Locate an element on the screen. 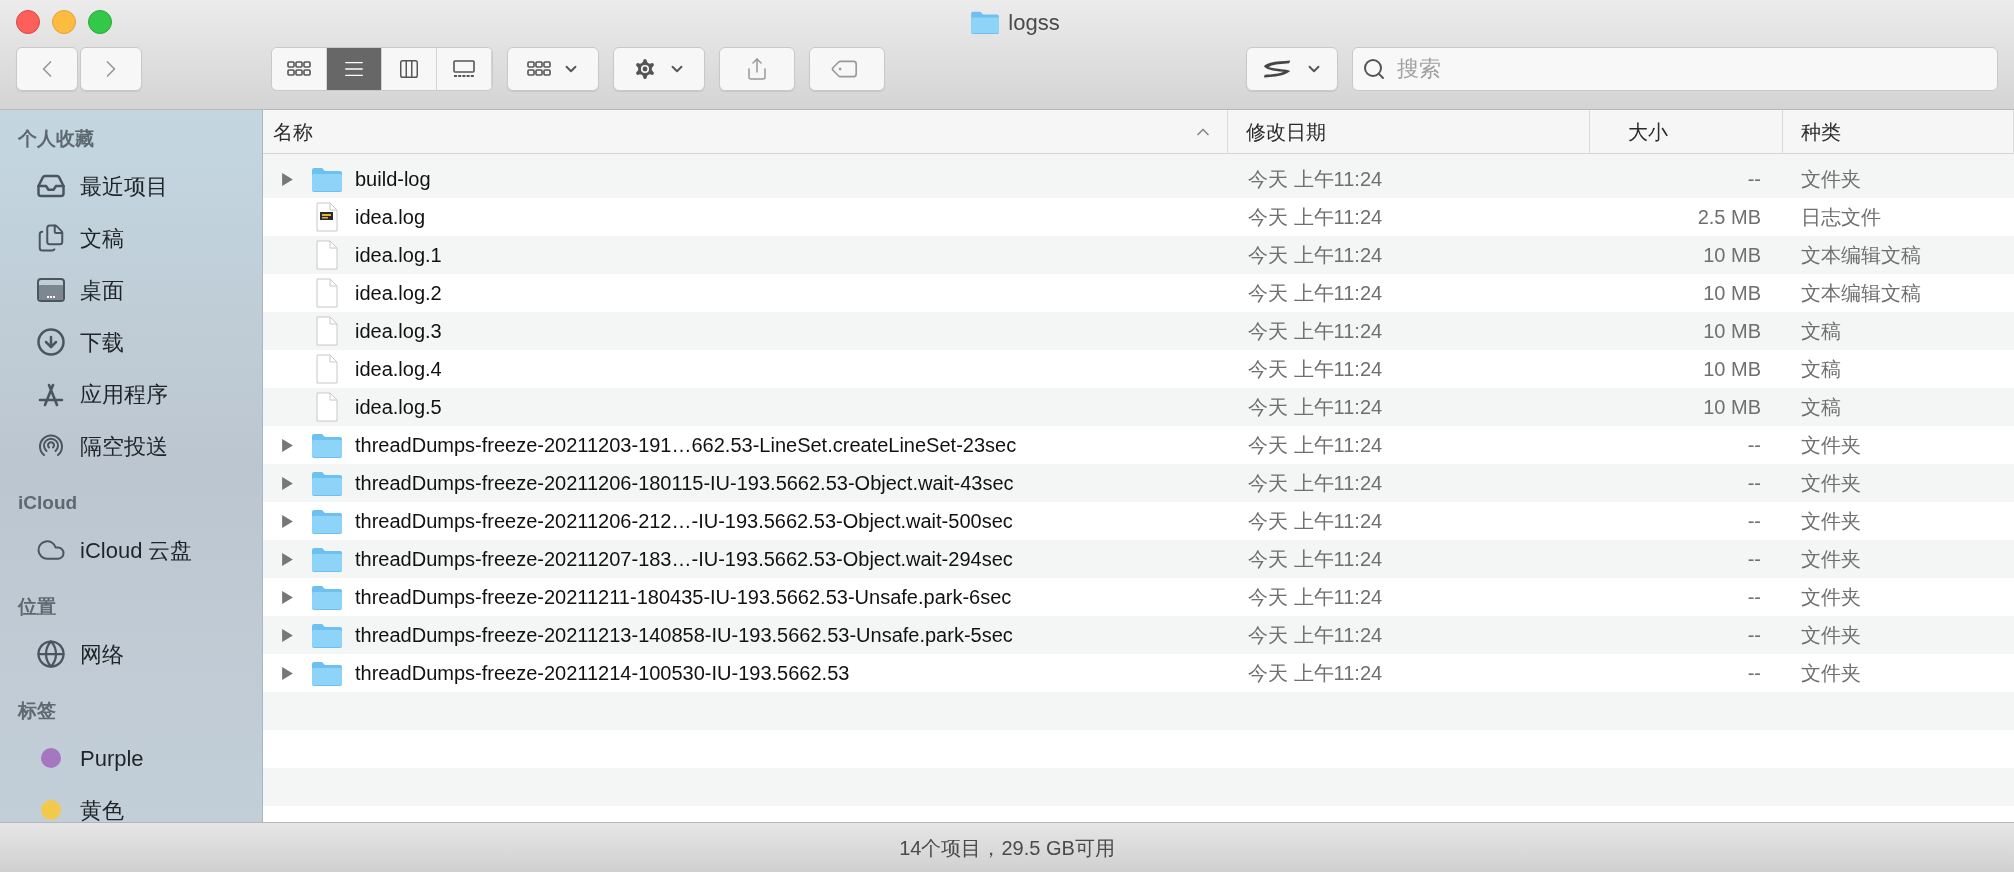  file-name: idea.log.1 is located at coordinates (398, 255).